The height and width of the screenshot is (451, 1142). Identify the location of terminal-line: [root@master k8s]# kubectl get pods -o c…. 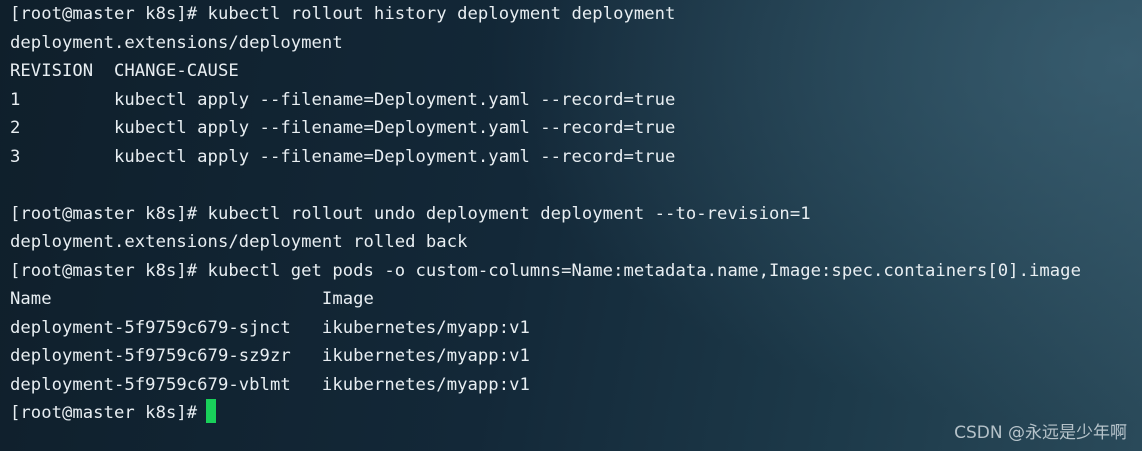
(545, 270).